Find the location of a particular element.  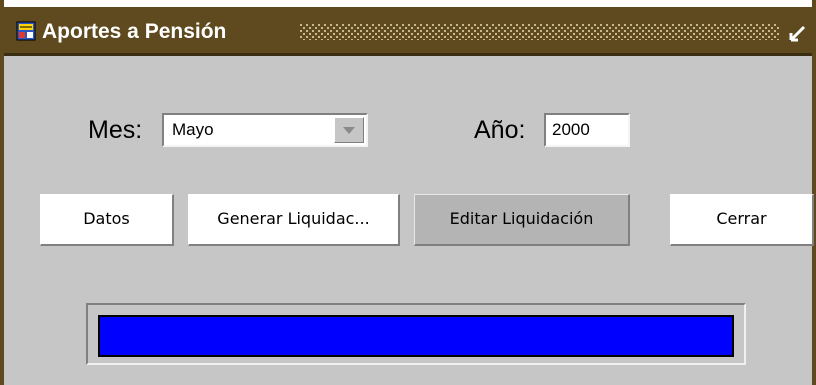

title-bar: Aportes a Pensión is located at coordinates (408, 31).